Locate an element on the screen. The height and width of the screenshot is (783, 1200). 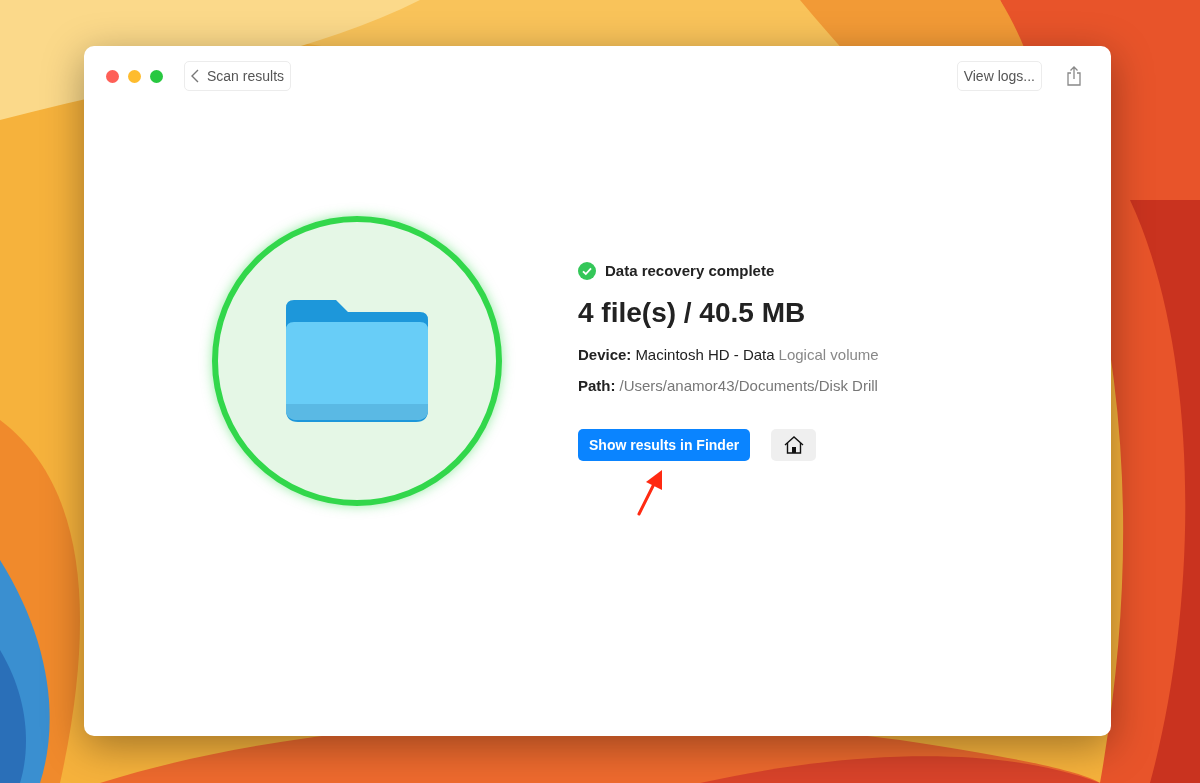
check-circle-icon is located at coordinates (587, 271).